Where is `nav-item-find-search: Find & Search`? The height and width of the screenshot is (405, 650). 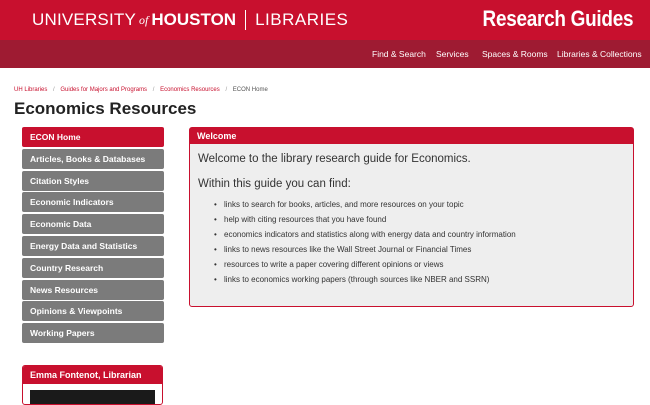 nav-item-find-search: Find & Search is located at coordinates (399, 54).